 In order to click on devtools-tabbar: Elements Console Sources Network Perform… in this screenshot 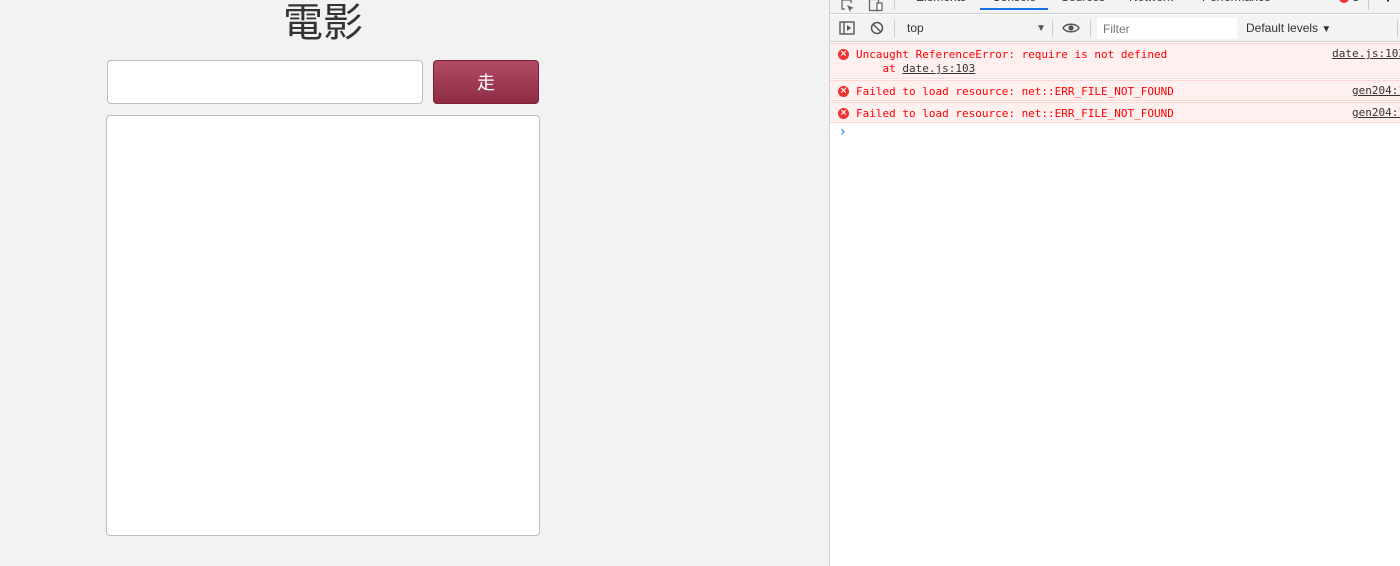, I will do `click(1115, 7)`.